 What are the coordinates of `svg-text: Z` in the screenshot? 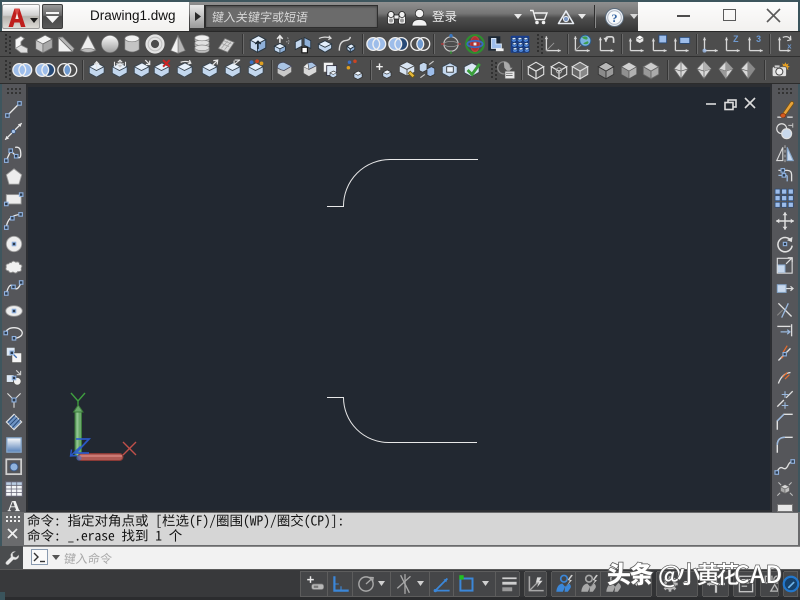 It's located at (736, 39).